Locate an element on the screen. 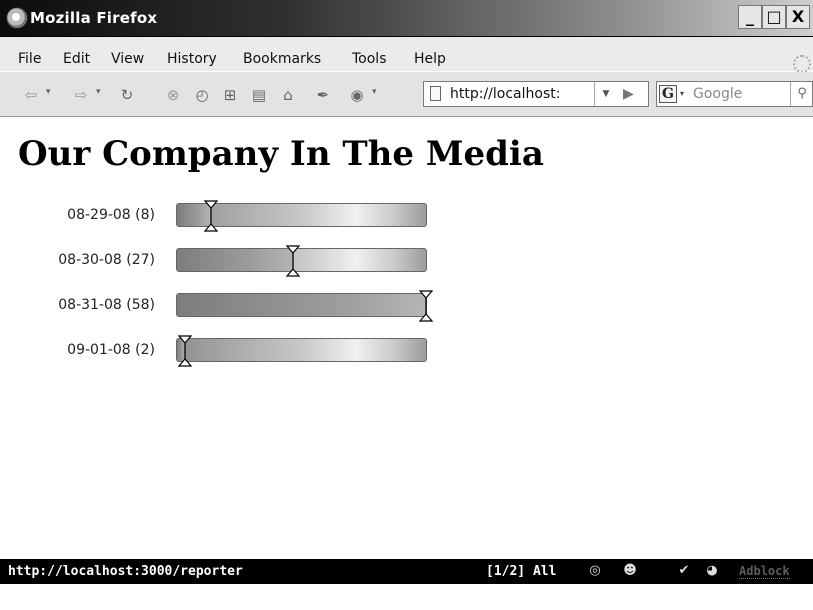 Image resolution: width=813 pixels, height=610 pixels. status-url: http://localhost:3000/reporter is located at coordinates (125, 571).